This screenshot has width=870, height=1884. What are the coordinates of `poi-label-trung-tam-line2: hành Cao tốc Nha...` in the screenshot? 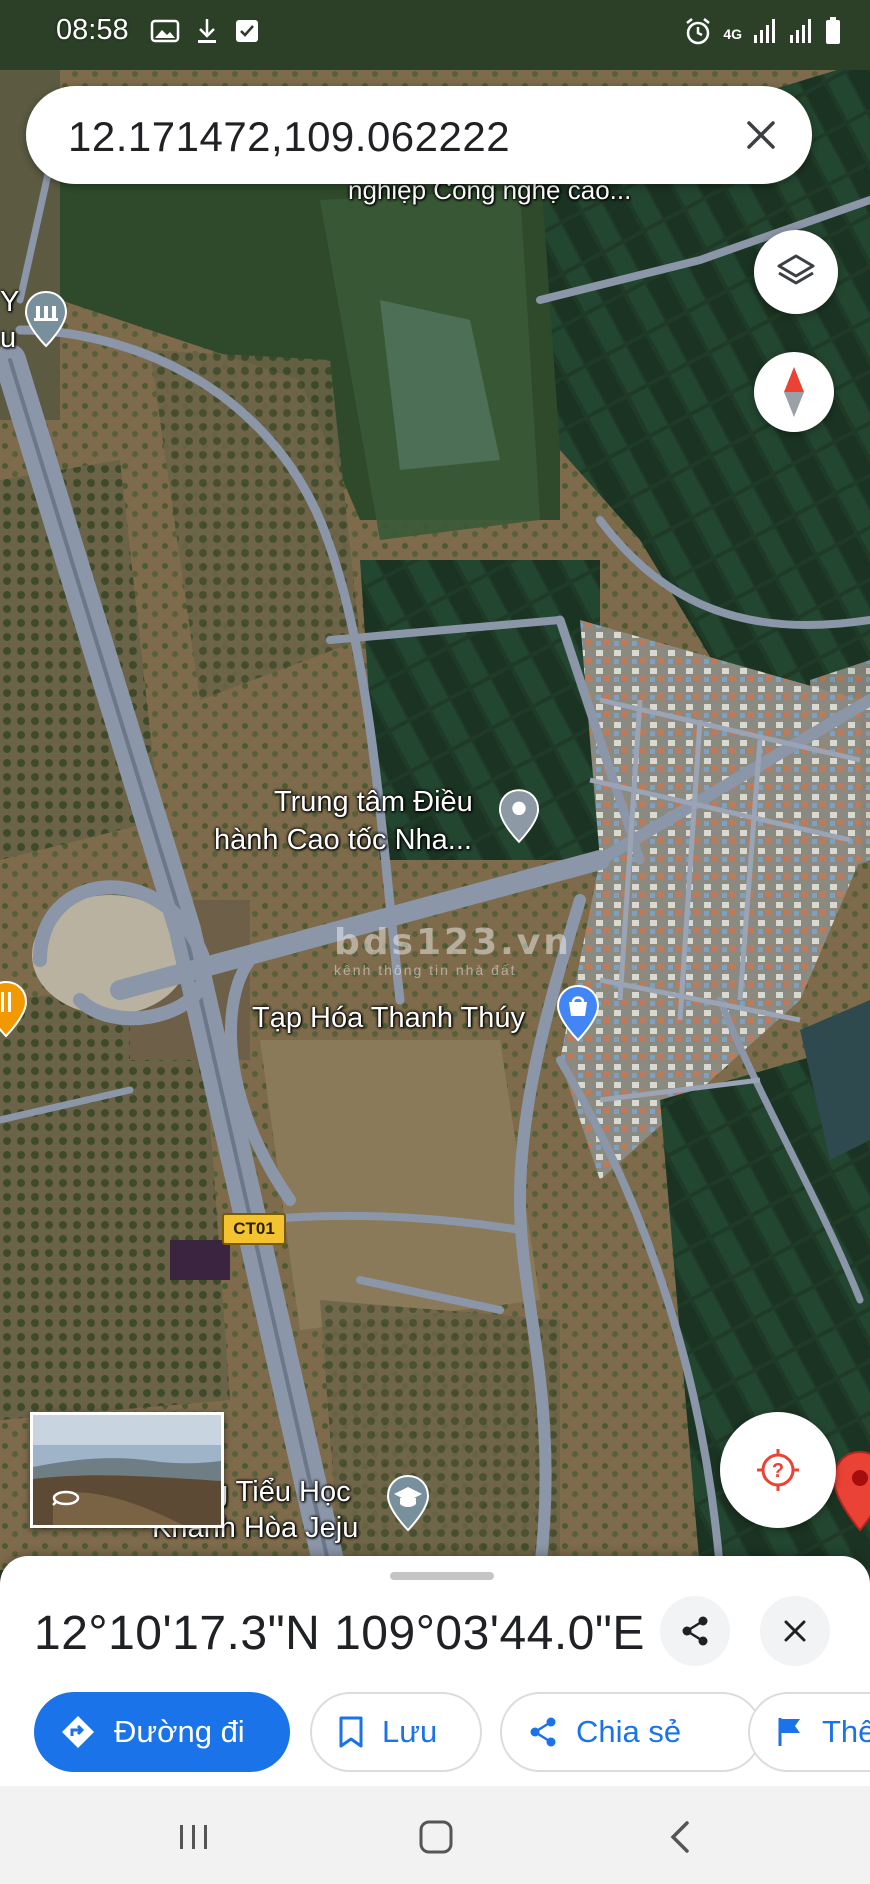 It's located at (343, 840).